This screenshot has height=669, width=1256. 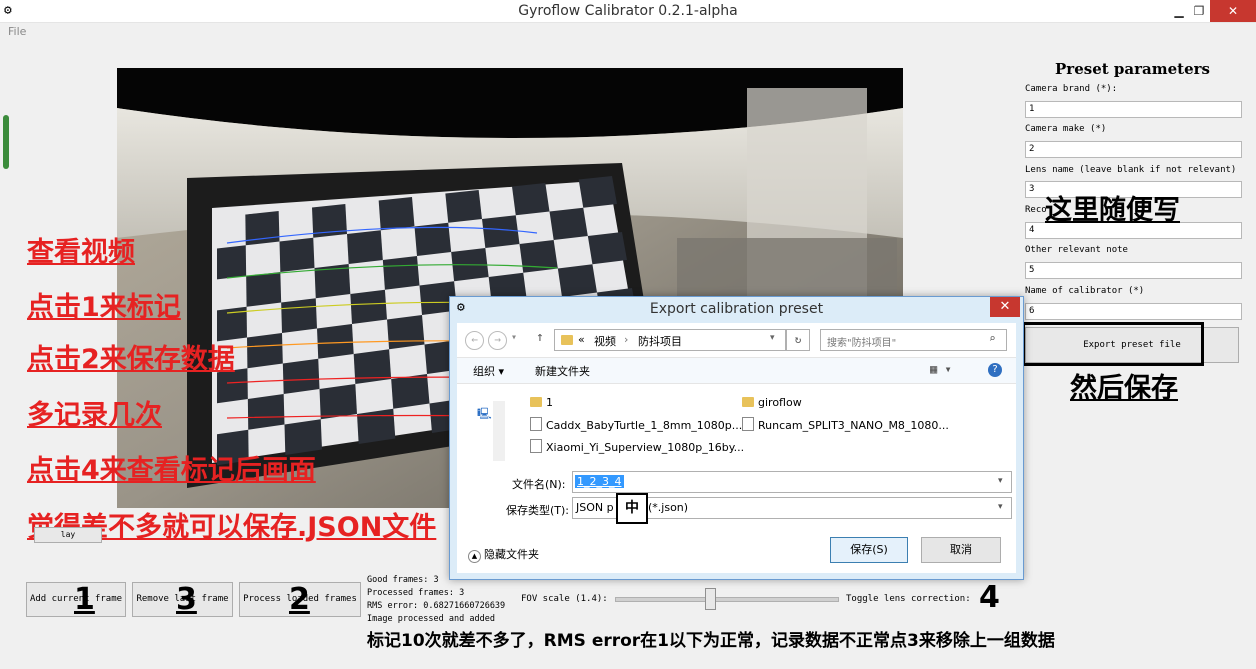 I want to click on computer-icon: 🖳, so click(x=484, y=414).